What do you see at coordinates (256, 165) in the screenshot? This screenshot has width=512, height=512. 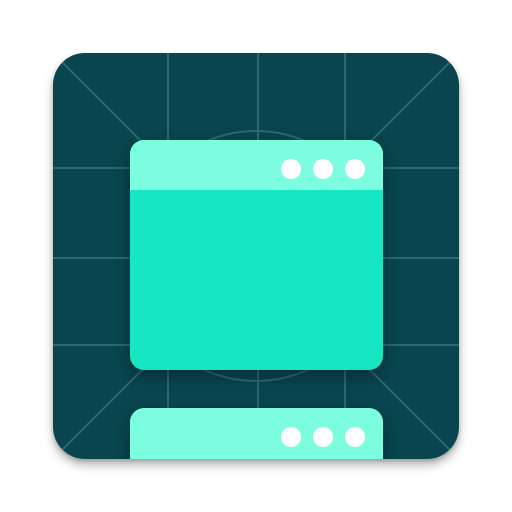 I see `main-window-titlebar` at bounding box center [256, 165].